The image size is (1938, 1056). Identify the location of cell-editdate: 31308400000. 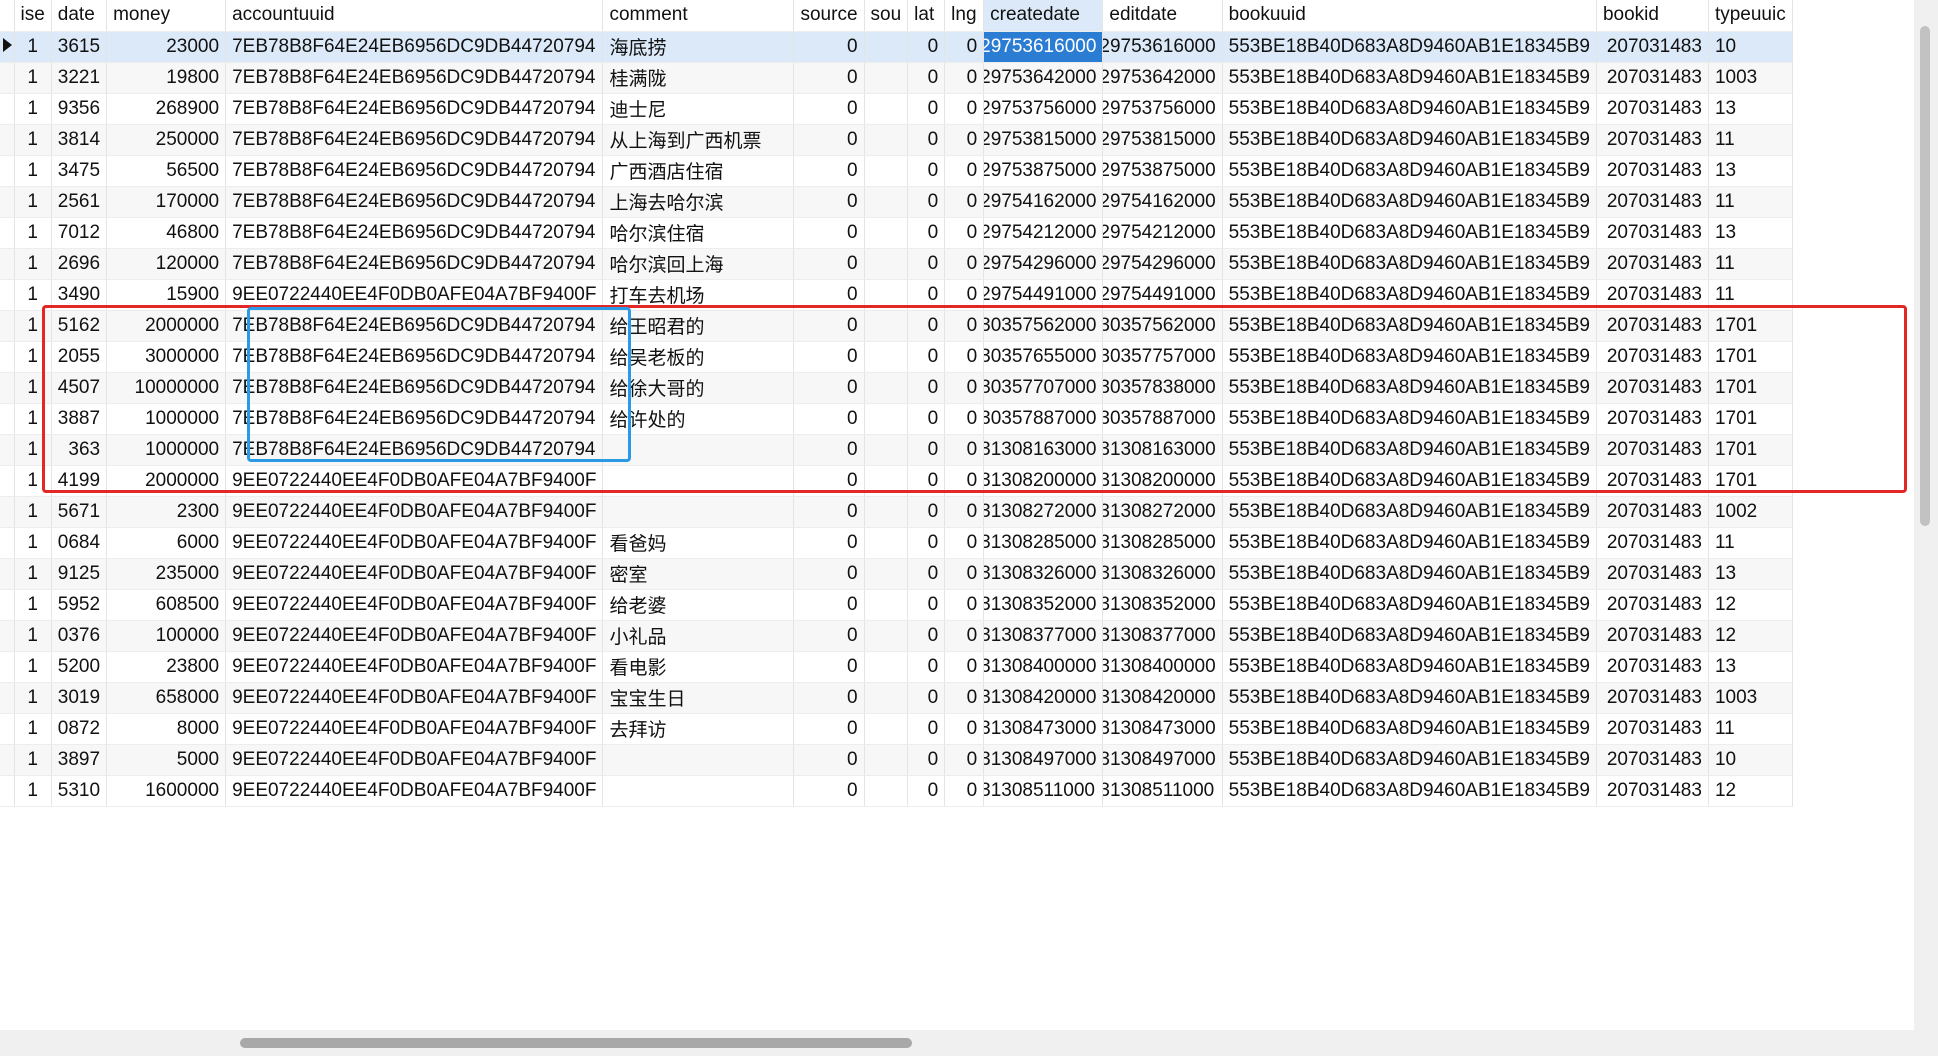
(1162, 667).